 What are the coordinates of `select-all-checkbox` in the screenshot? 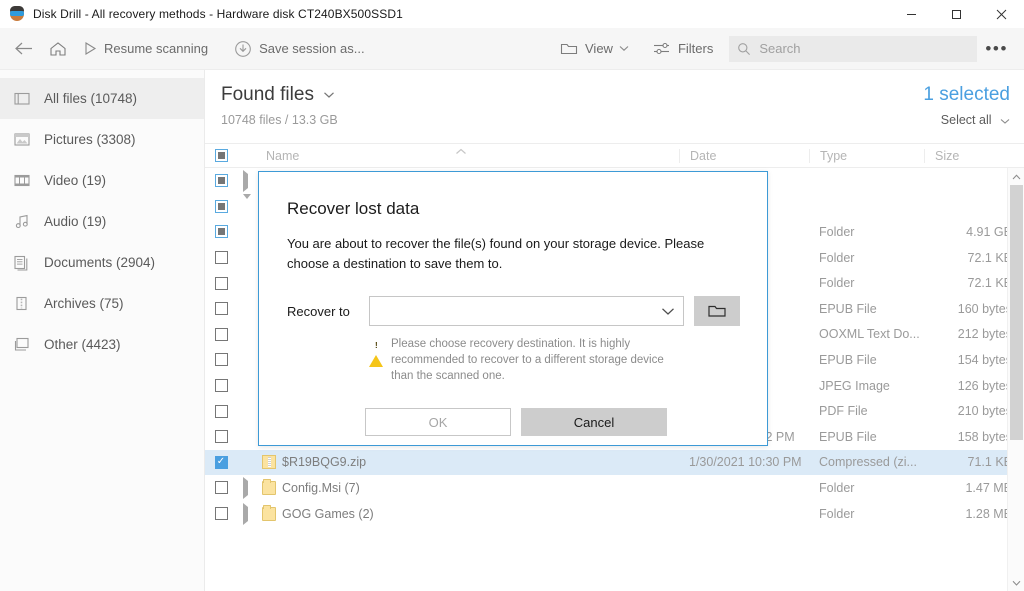 It's located at (221, 155).